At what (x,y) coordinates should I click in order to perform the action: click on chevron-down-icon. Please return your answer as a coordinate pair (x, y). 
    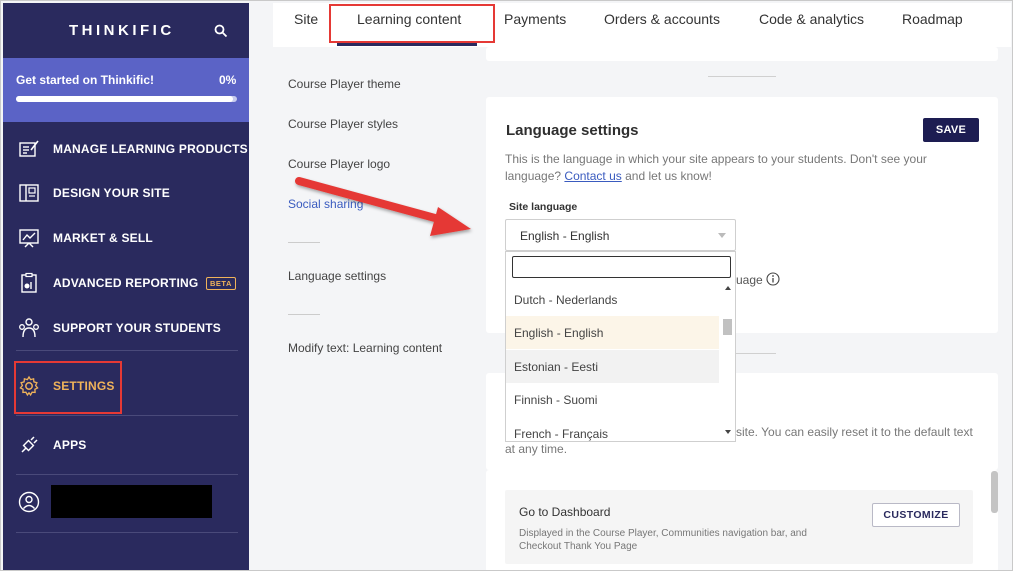
    Looking at the image, I should click on (722, 235).